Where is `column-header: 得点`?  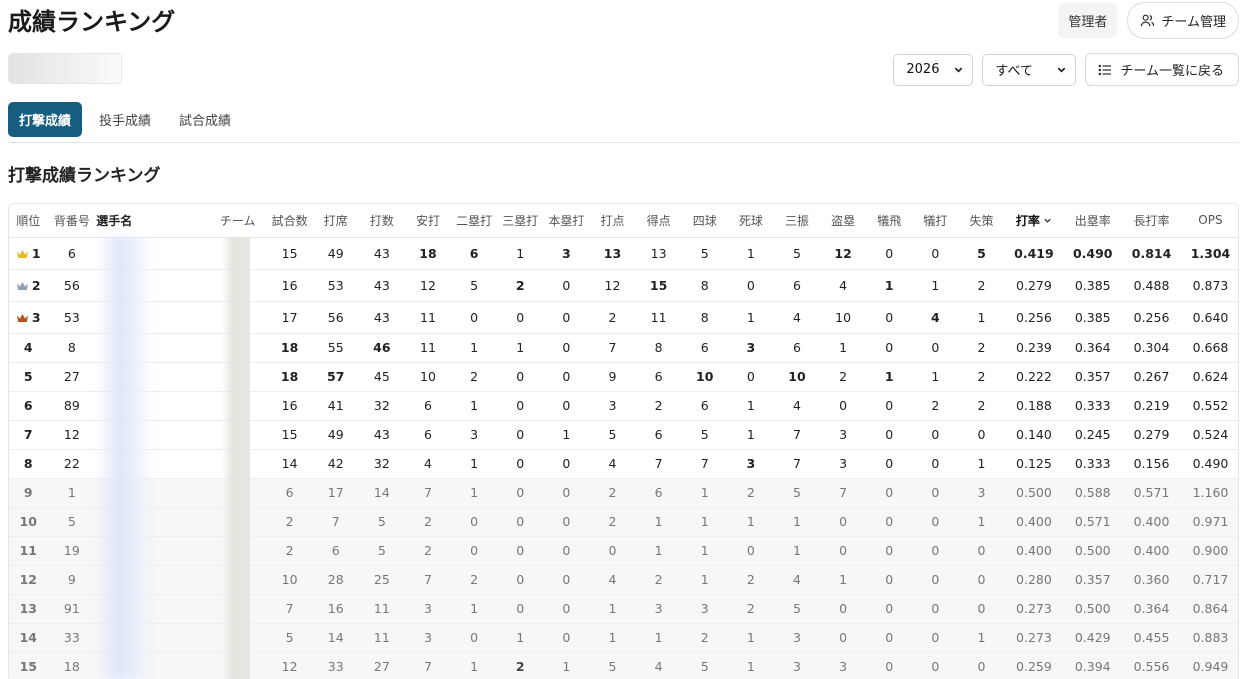
column-header: 得点 is located at coordinates (658, 221).